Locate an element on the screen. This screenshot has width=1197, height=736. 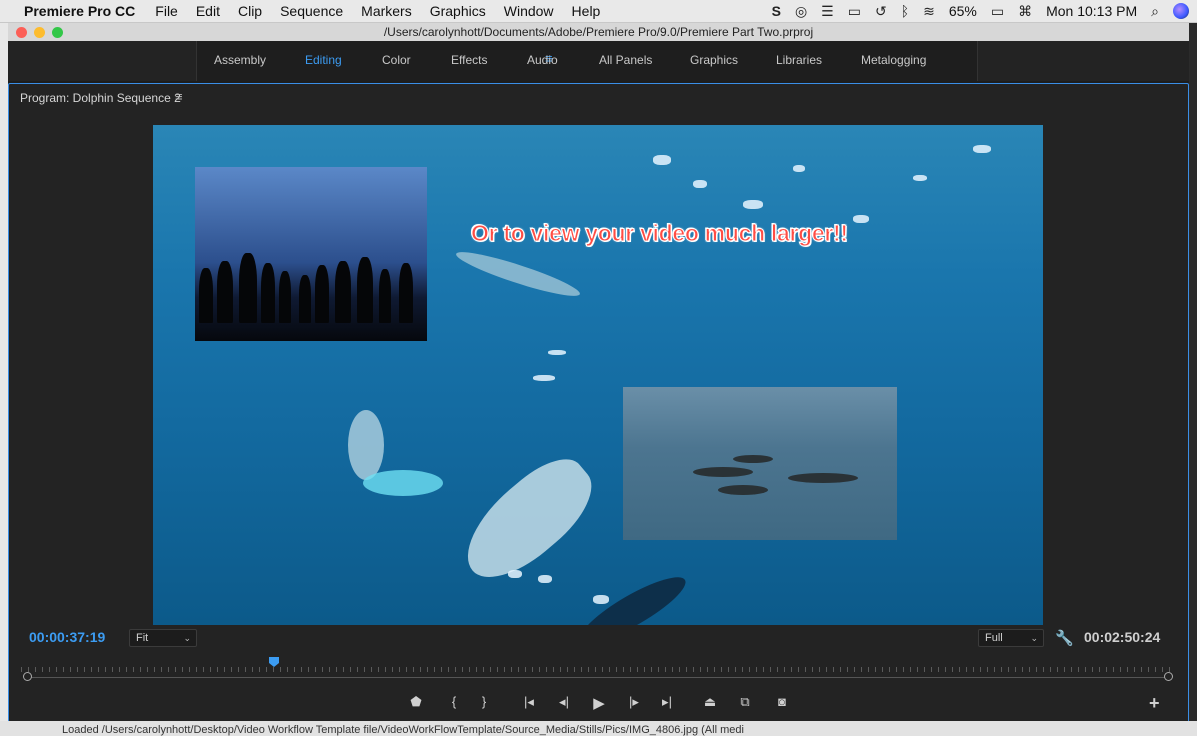
panel-title: Program: Dolphin Sequence 2 is located at coordinates (100, 98).